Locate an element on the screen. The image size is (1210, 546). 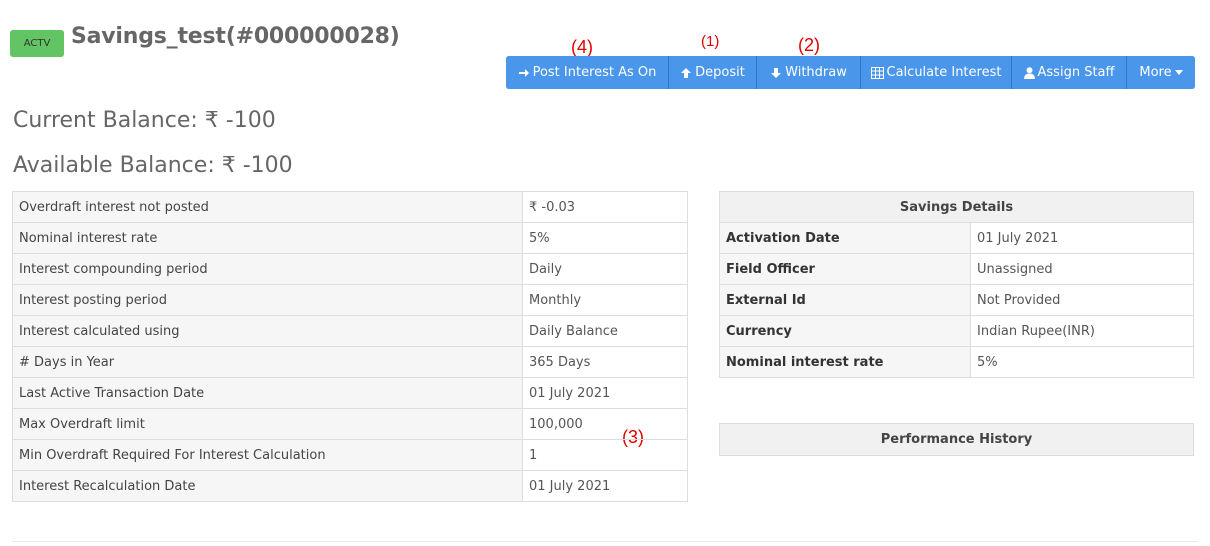
calculator-icon is located at coordinates (877, 72).